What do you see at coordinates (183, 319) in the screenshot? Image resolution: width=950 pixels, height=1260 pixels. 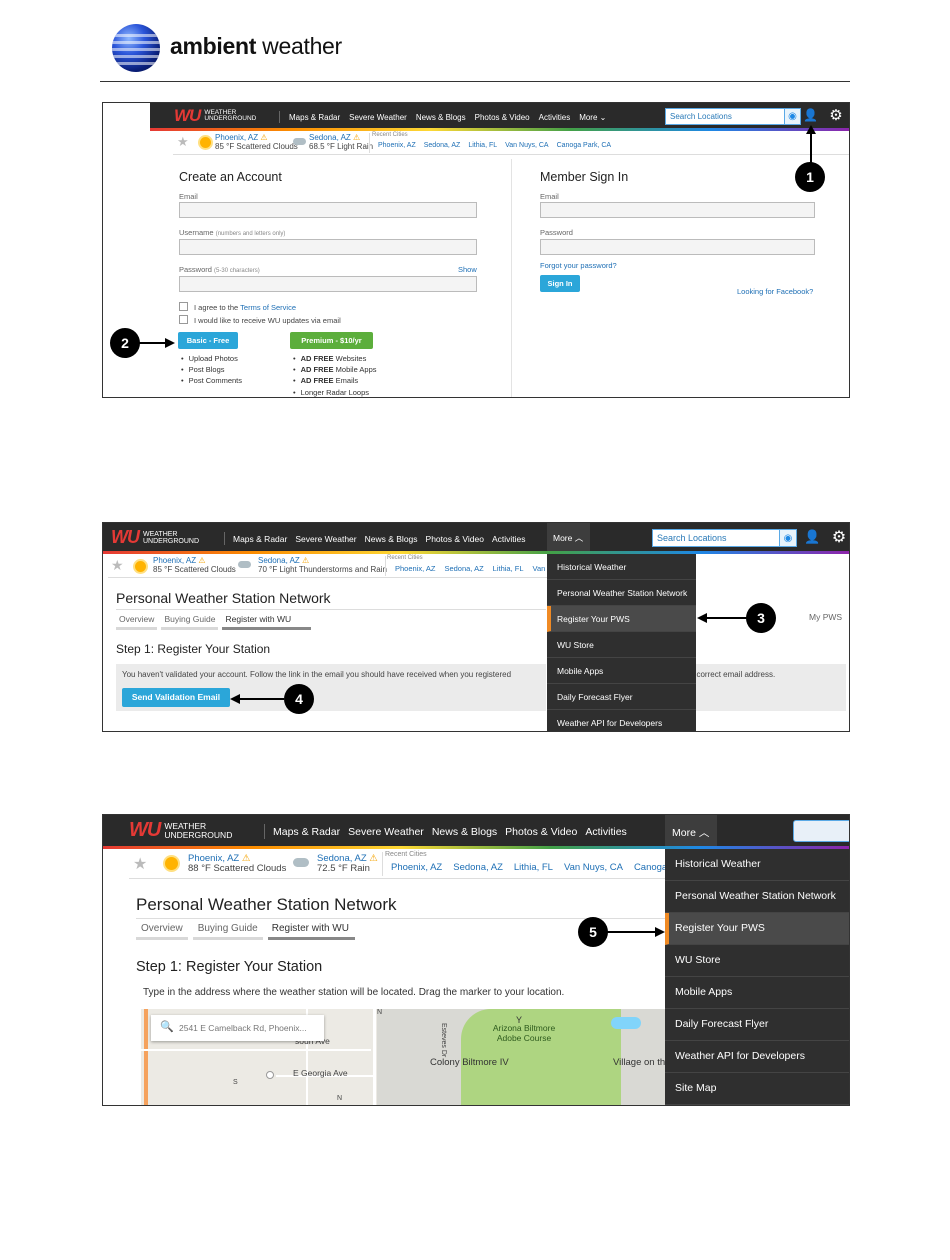 I see `updates-checkbox` at bounding box center [183, 319].